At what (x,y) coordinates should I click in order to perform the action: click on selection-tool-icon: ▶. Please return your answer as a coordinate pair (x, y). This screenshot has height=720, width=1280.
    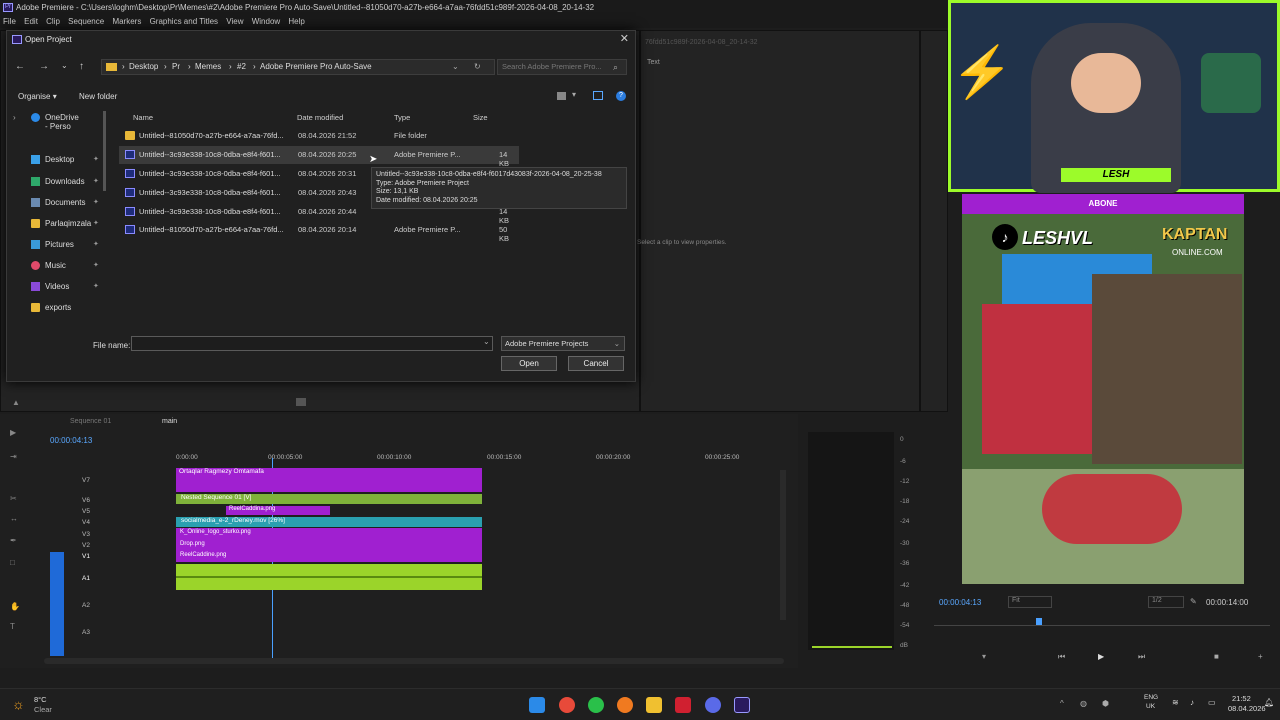
    Looking at the image, I should click on (13, 432).